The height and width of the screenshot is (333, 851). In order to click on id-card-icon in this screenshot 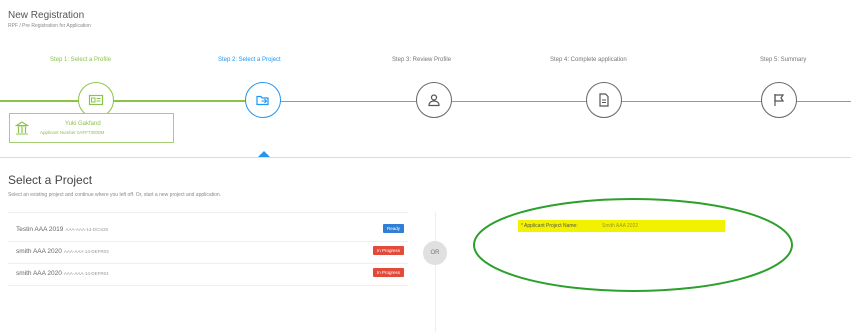, I will do `click(96, 100)`.